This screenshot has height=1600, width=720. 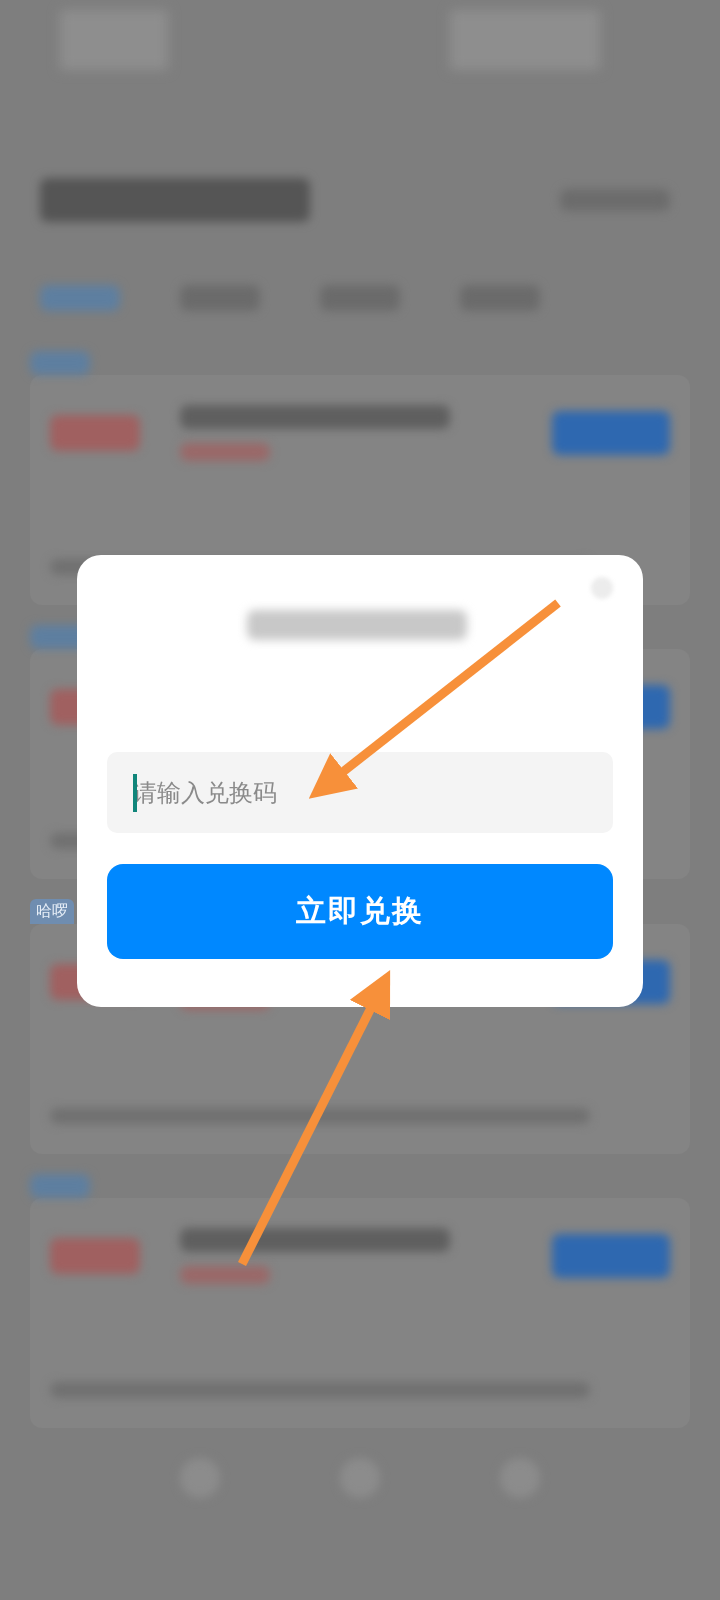 What do you see at coordinates (360, 911) in the screenshot?
I see `redeem-button: 立即兑换` at bounding box center [360, 911].